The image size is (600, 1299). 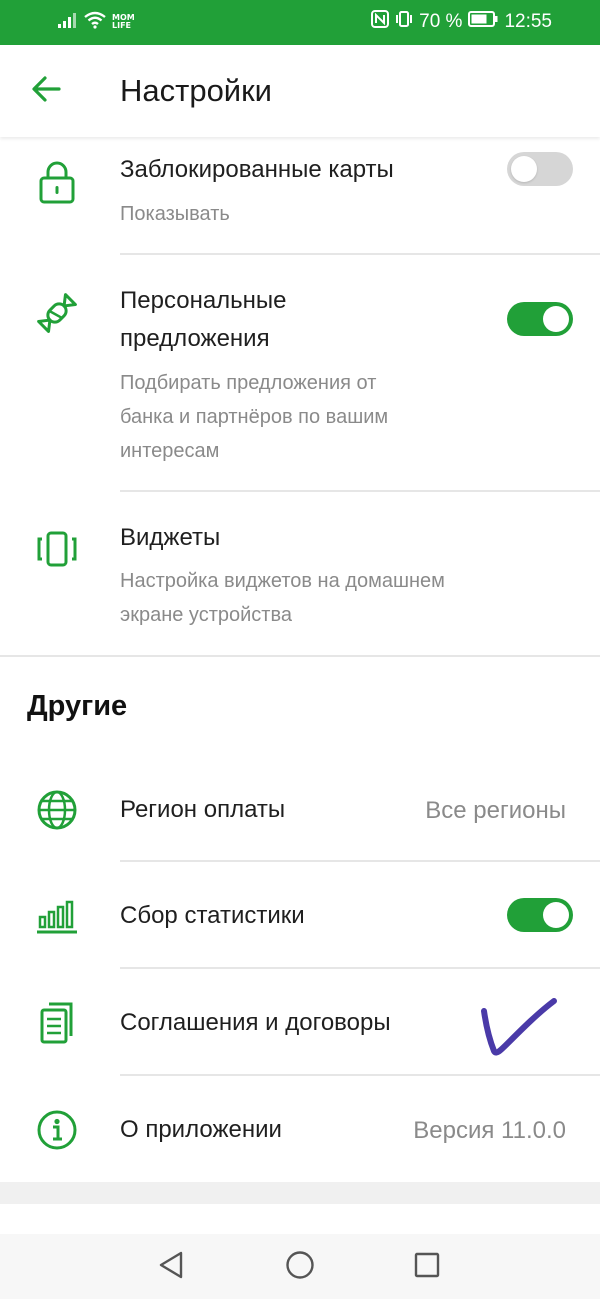 I want to click on blocked-cards-subtitle: Показывать, so click(x=175, y=214).